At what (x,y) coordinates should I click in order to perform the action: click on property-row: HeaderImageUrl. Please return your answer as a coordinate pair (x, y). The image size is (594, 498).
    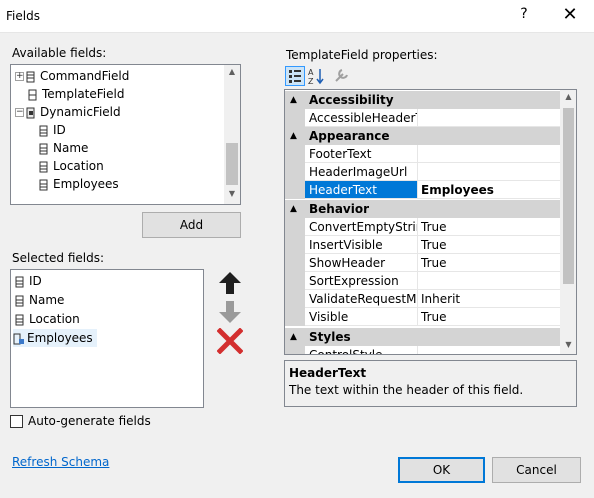
    Looking at the image, I should click on (422, 172).